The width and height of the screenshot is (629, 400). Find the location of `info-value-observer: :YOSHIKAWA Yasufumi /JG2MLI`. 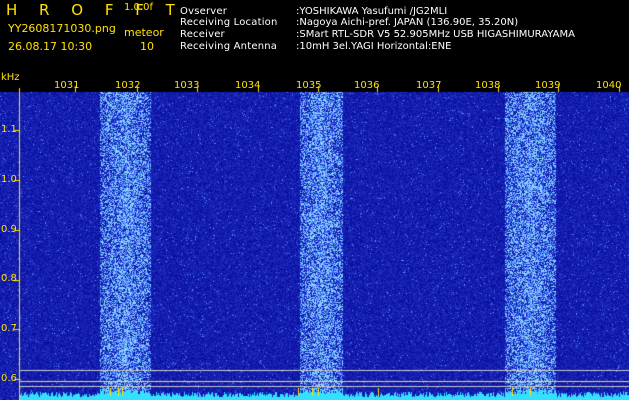

info-value-observer: :YOSHIKAWA Yasufumi /JG2MLI is located at coordinates (372, 11).